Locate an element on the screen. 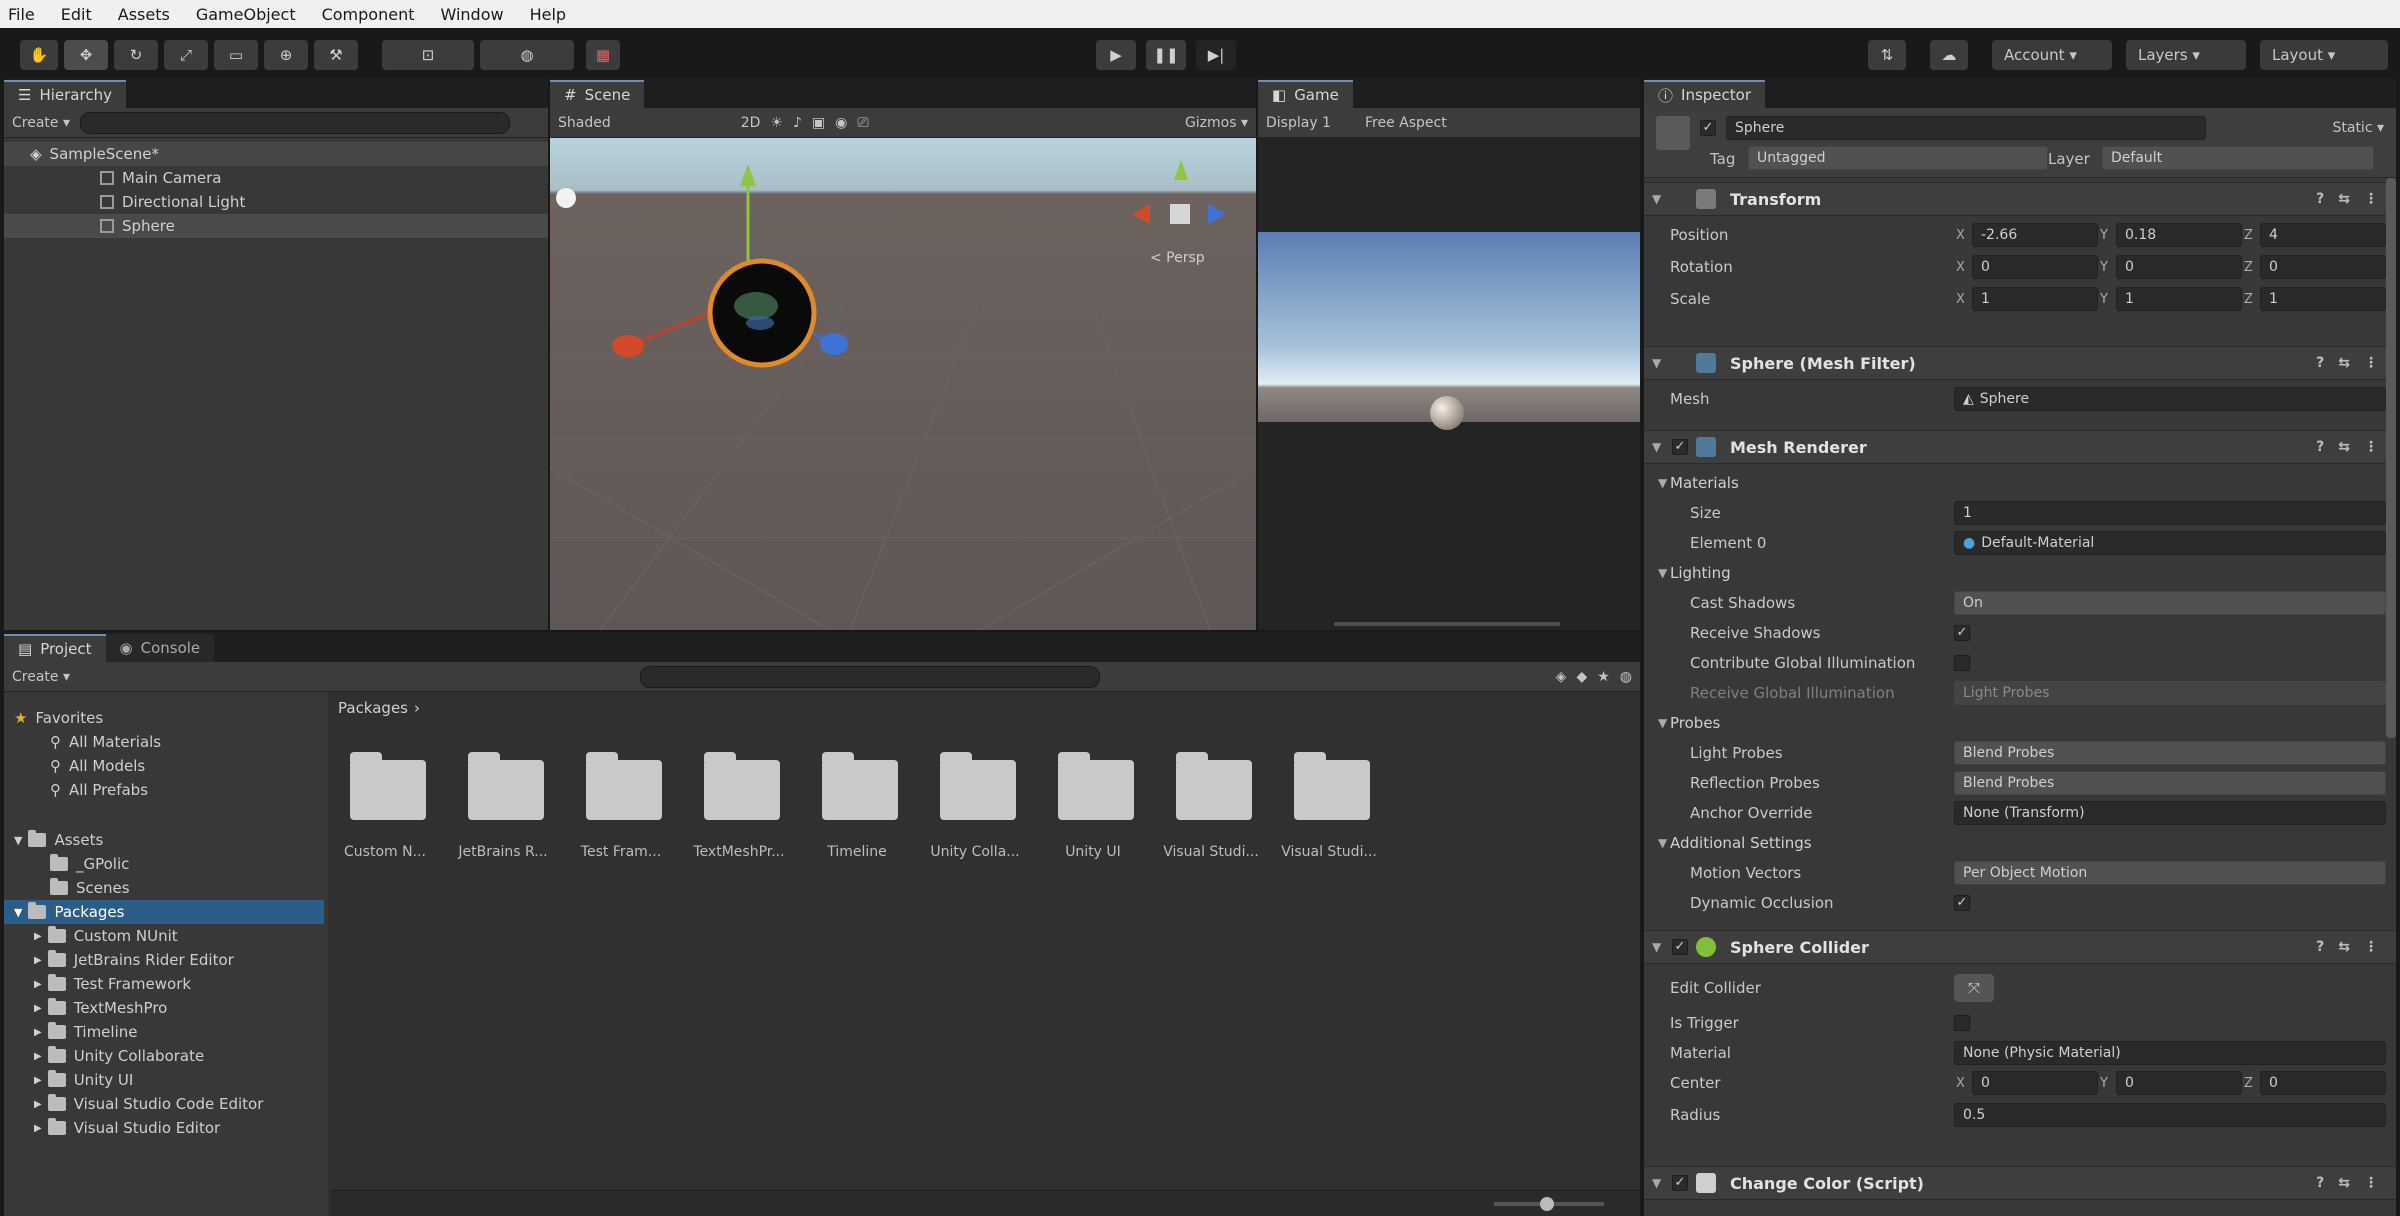 The width and height of the screenshot is (2400, 1216). tree-fav-item: ⚲ All Models is located at coordinates (166, 766).